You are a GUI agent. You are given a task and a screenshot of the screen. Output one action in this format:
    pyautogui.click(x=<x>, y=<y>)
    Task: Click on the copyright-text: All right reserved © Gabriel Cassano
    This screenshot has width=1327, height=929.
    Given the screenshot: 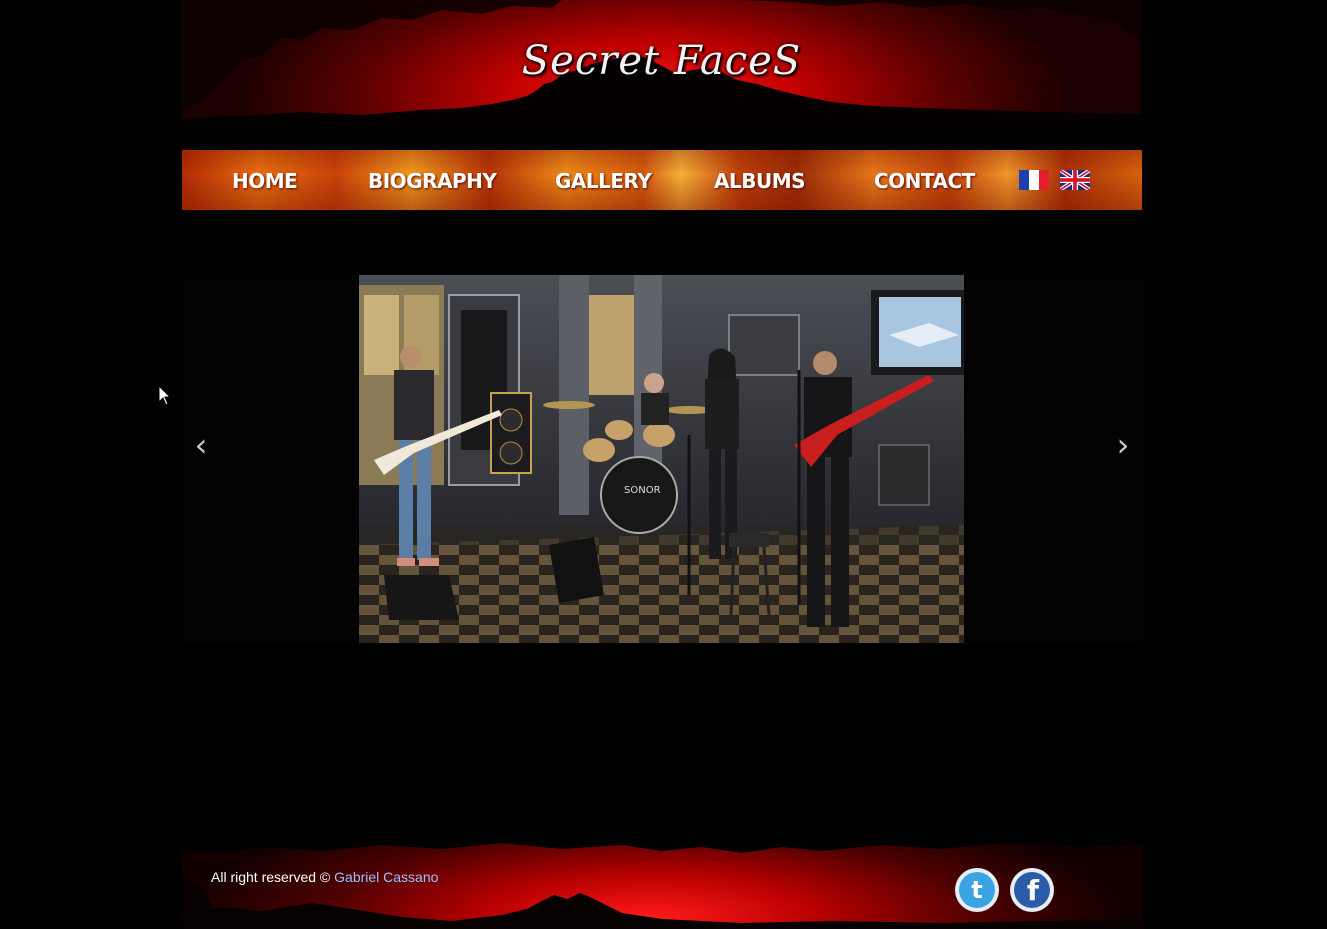 What is the action you would take?
    pyautogui.click(x=324, y=877)
    